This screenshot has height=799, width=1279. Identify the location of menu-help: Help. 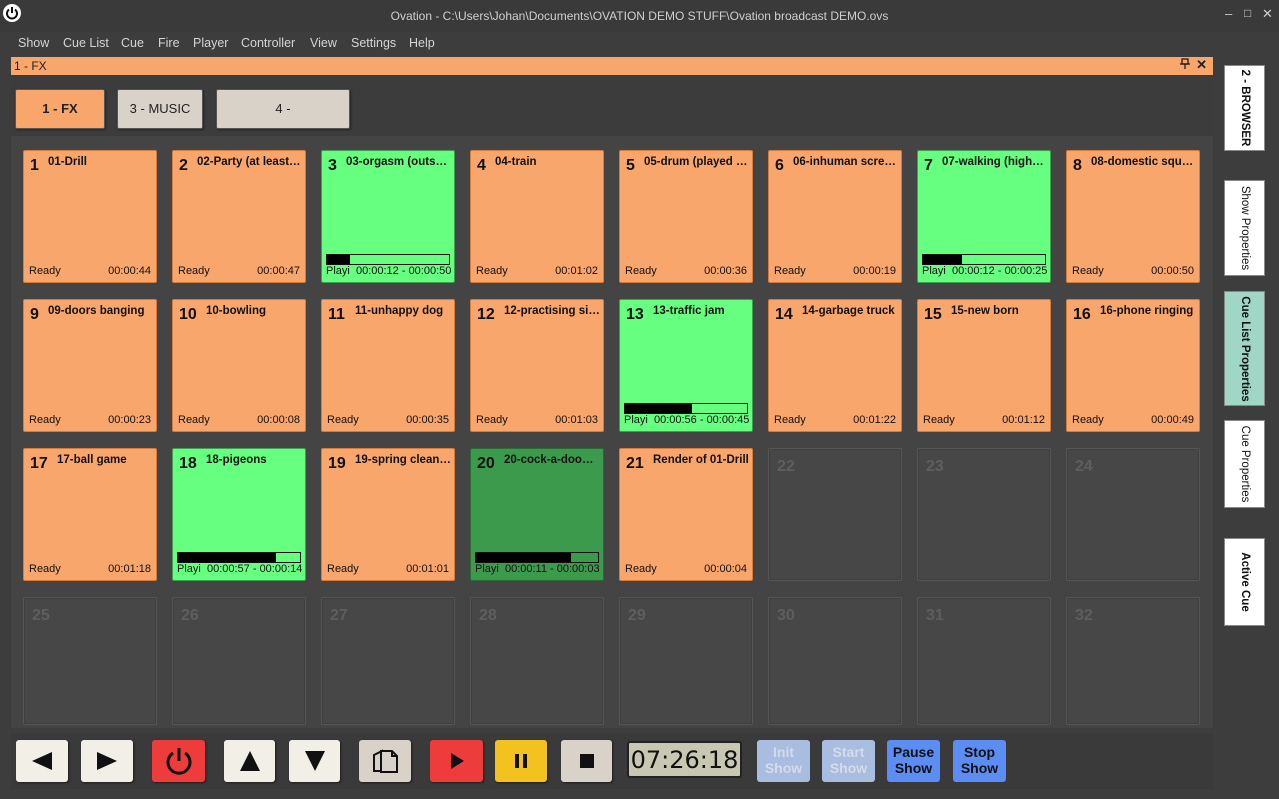
(422, 43).